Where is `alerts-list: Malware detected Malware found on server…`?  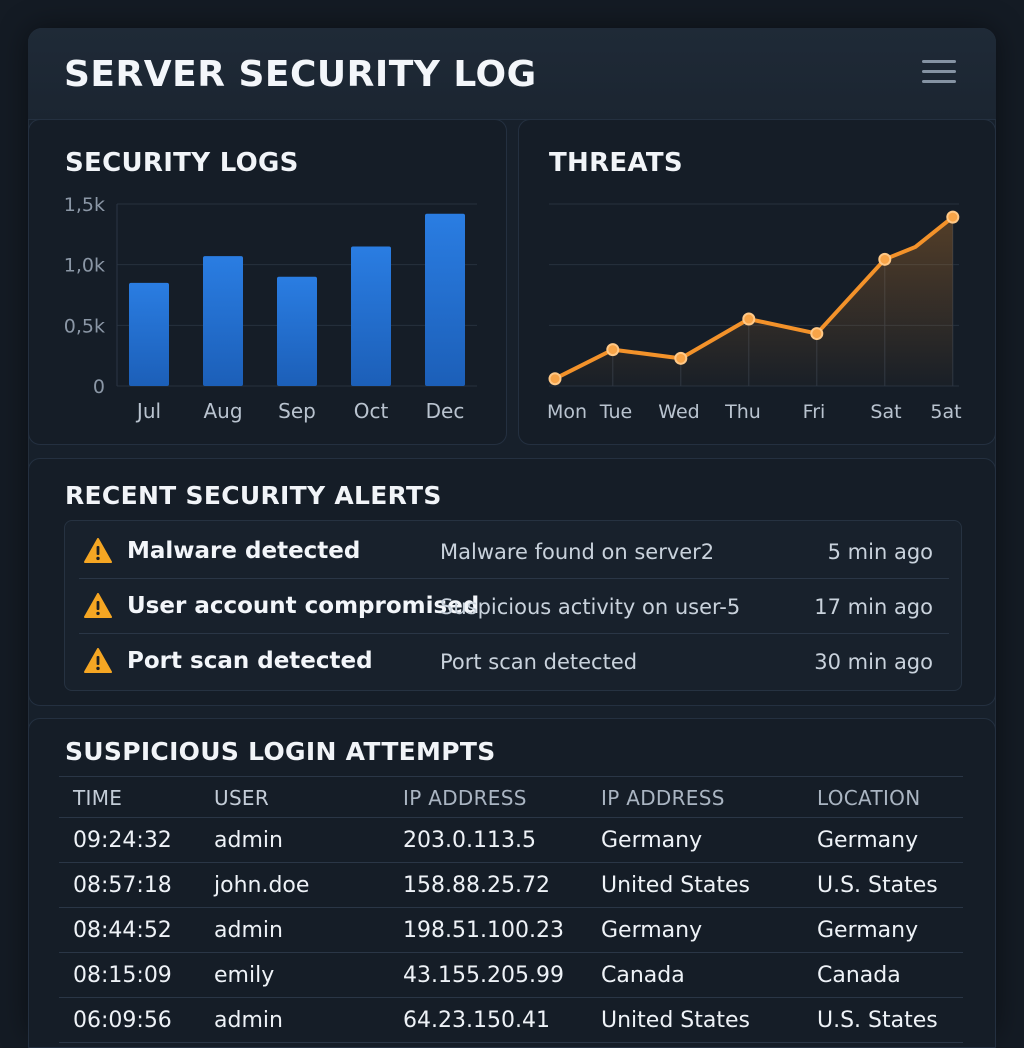
alerts-list: Malware detected Malware found on server… is located at coordinates (513, 605).